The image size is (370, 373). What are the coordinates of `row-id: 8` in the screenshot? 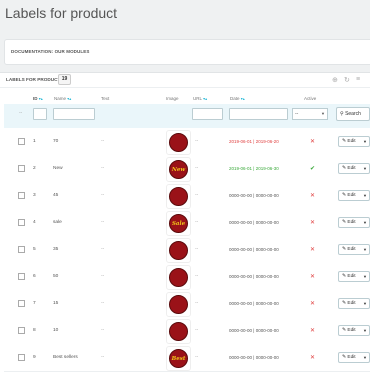 It's located at (34, 330).